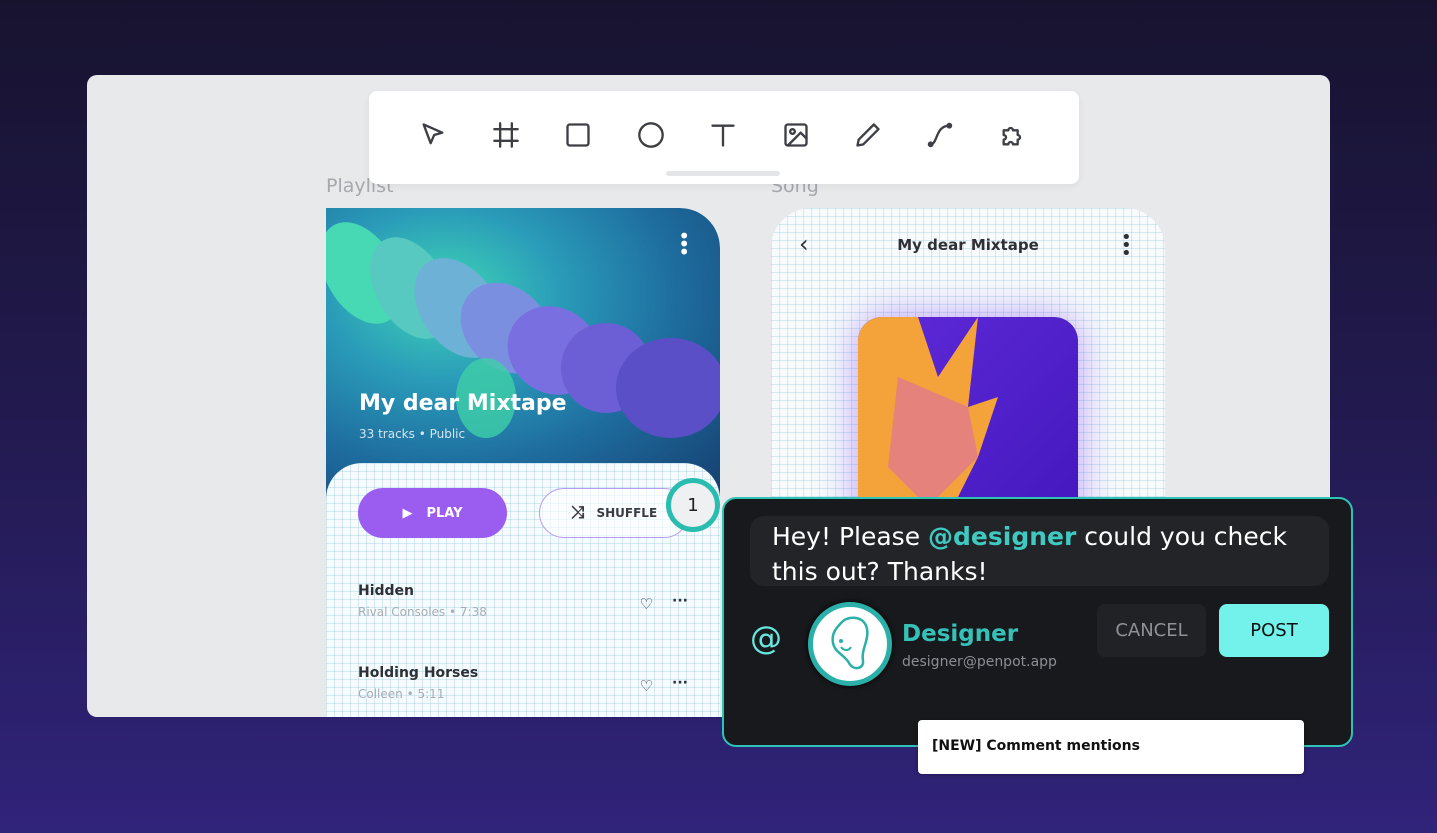 This screenshot has width=1437, height=833. I want to click on shuffle-label: SHUFFLE, so click(627, 513).